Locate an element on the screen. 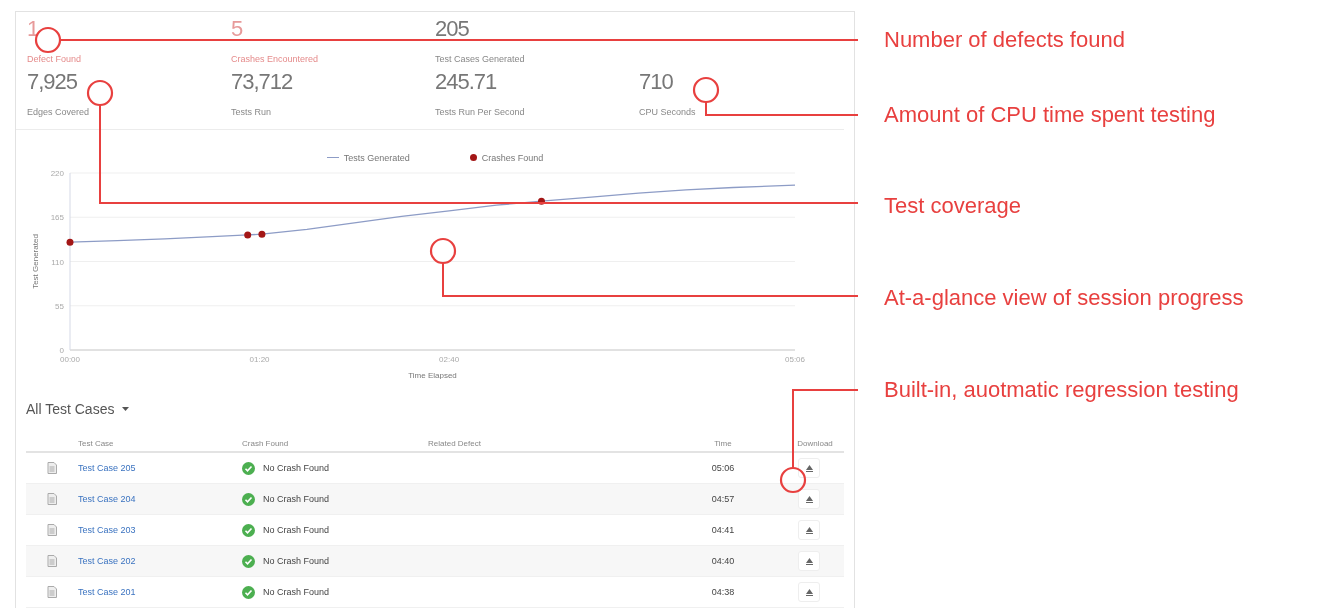  table-cell-text: 05:06 is located at coordinates (723, 468).